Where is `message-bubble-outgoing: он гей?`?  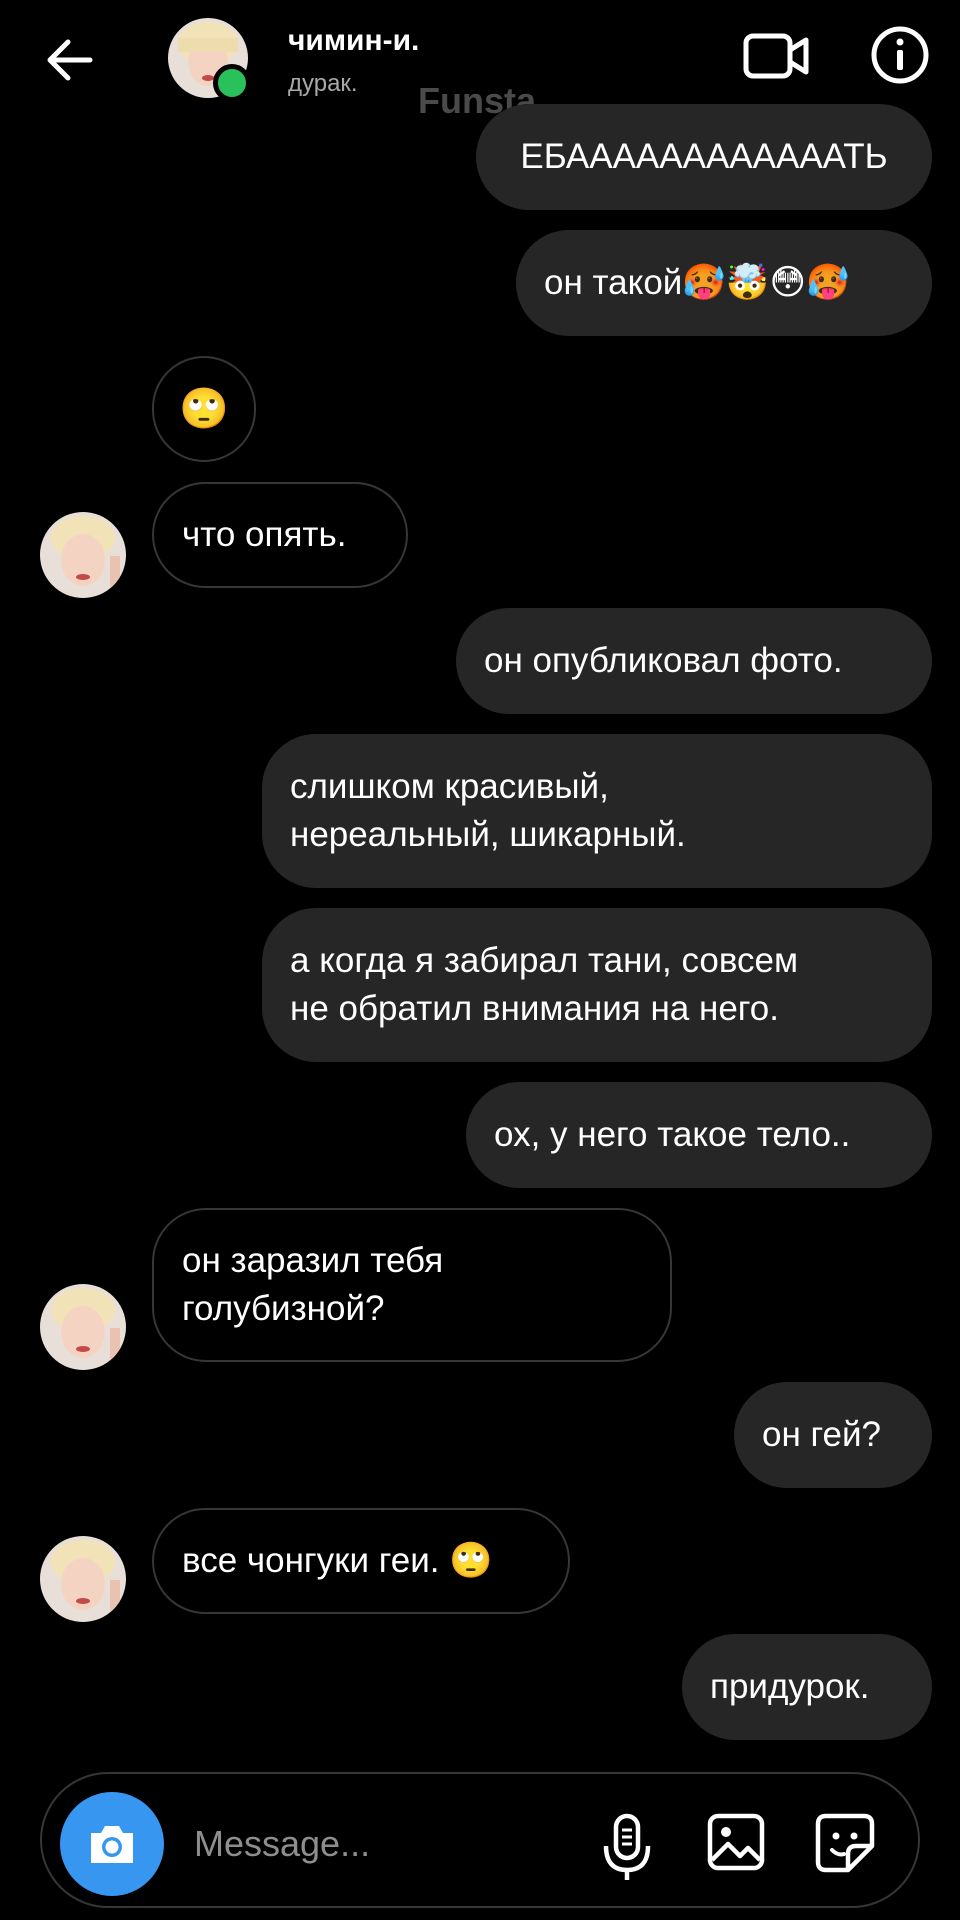
message-bubble-outgoing: он гей? is located at coordinates (833, 1435).